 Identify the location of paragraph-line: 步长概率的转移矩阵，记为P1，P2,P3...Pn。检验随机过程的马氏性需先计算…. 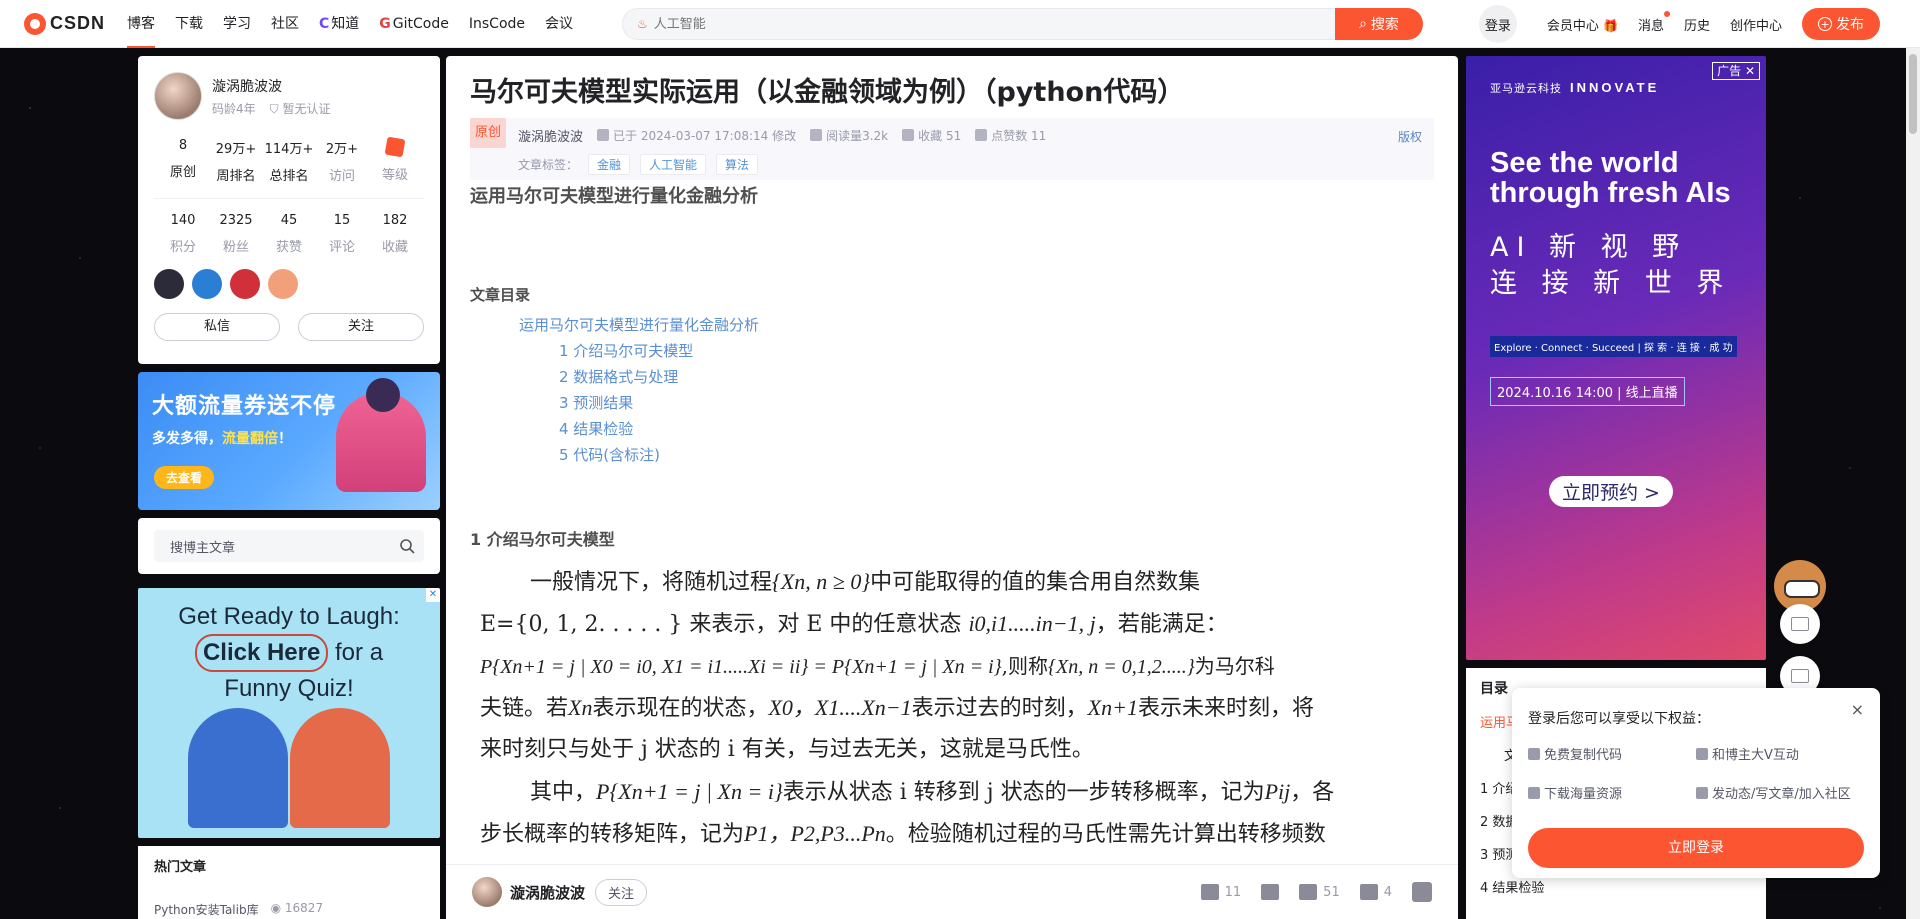
(952, 834).